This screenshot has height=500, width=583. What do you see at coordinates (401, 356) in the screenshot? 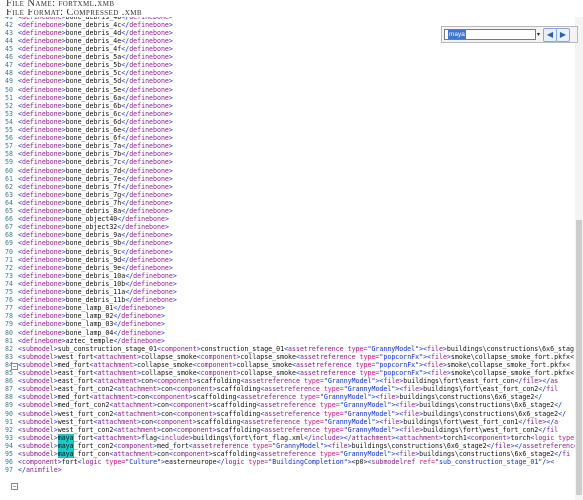
I see `code-token: "popcornFx"` at bounding box center [401, 356].